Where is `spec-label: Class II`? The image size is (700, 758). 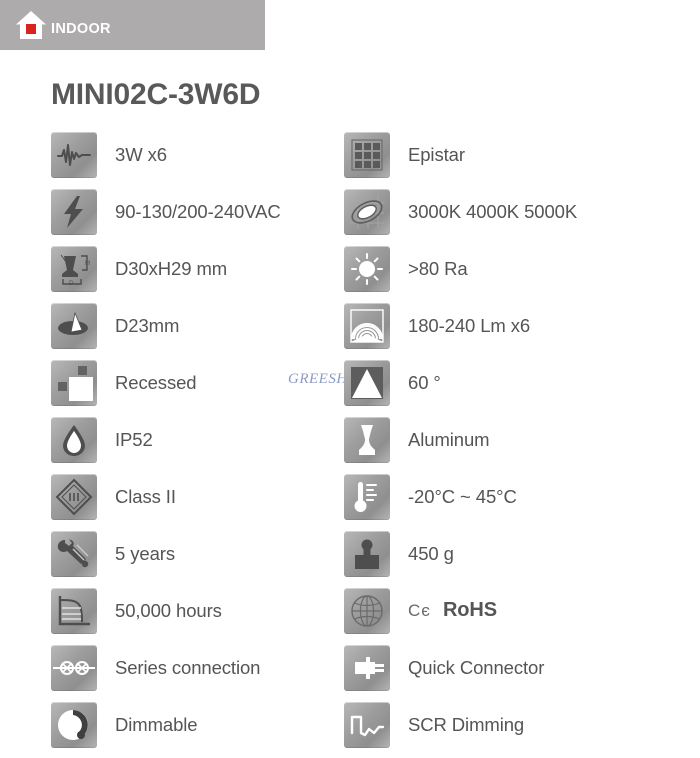 spec-label: Class II is located at coordinates (145, 496).